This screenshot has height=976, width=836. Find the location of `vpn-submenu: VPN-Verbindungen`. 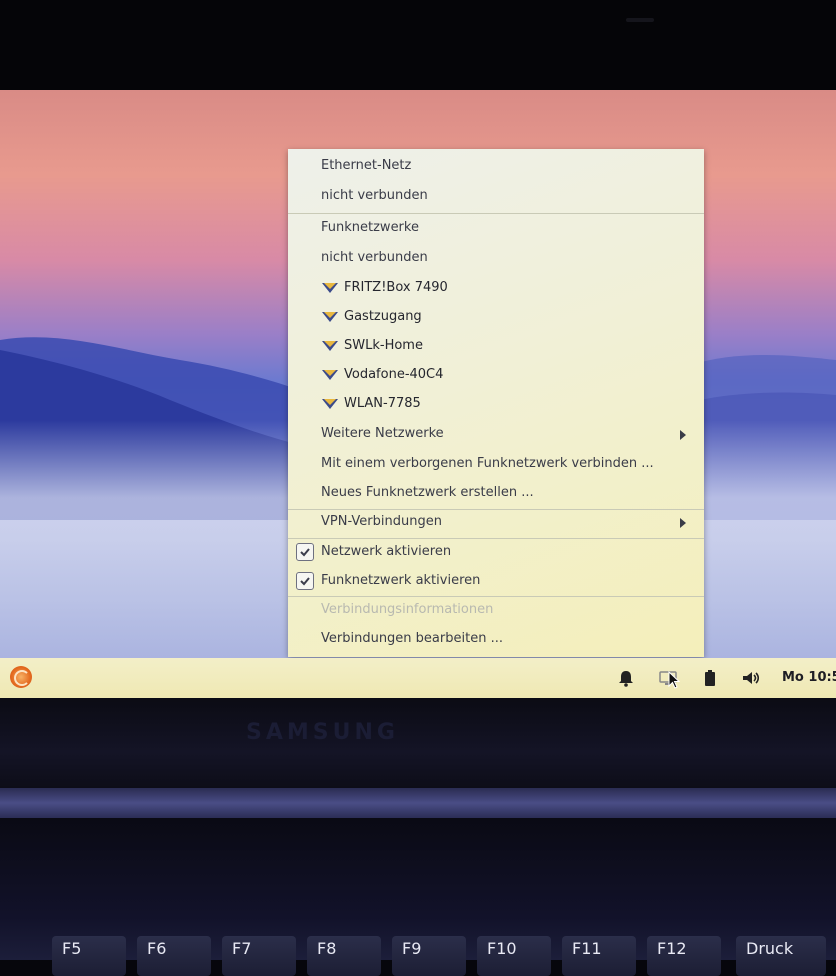

vpn-submenu: VPN-Verbindungen is located at coordinates (496, 522).